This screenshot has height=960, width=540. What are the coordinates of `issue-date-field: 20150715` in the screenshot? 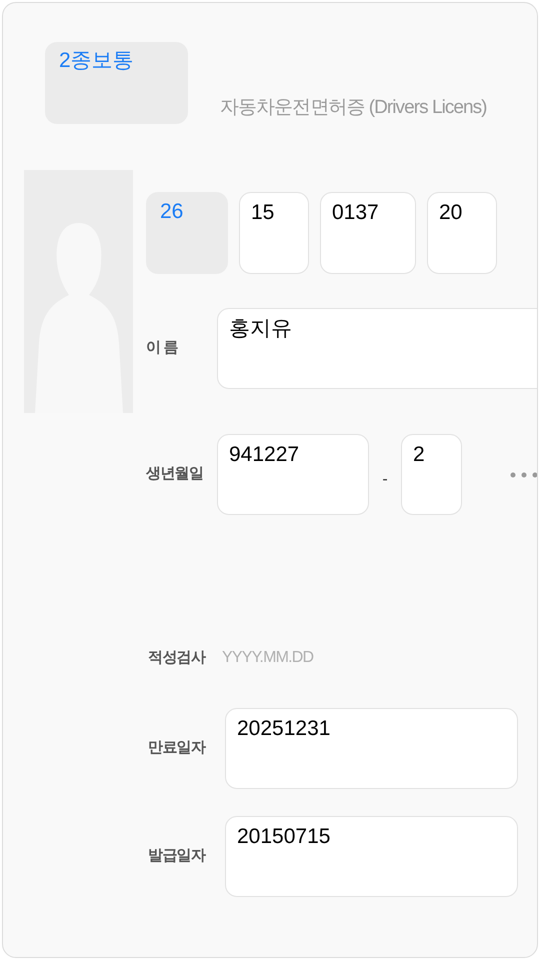 It's located at (371, 856).